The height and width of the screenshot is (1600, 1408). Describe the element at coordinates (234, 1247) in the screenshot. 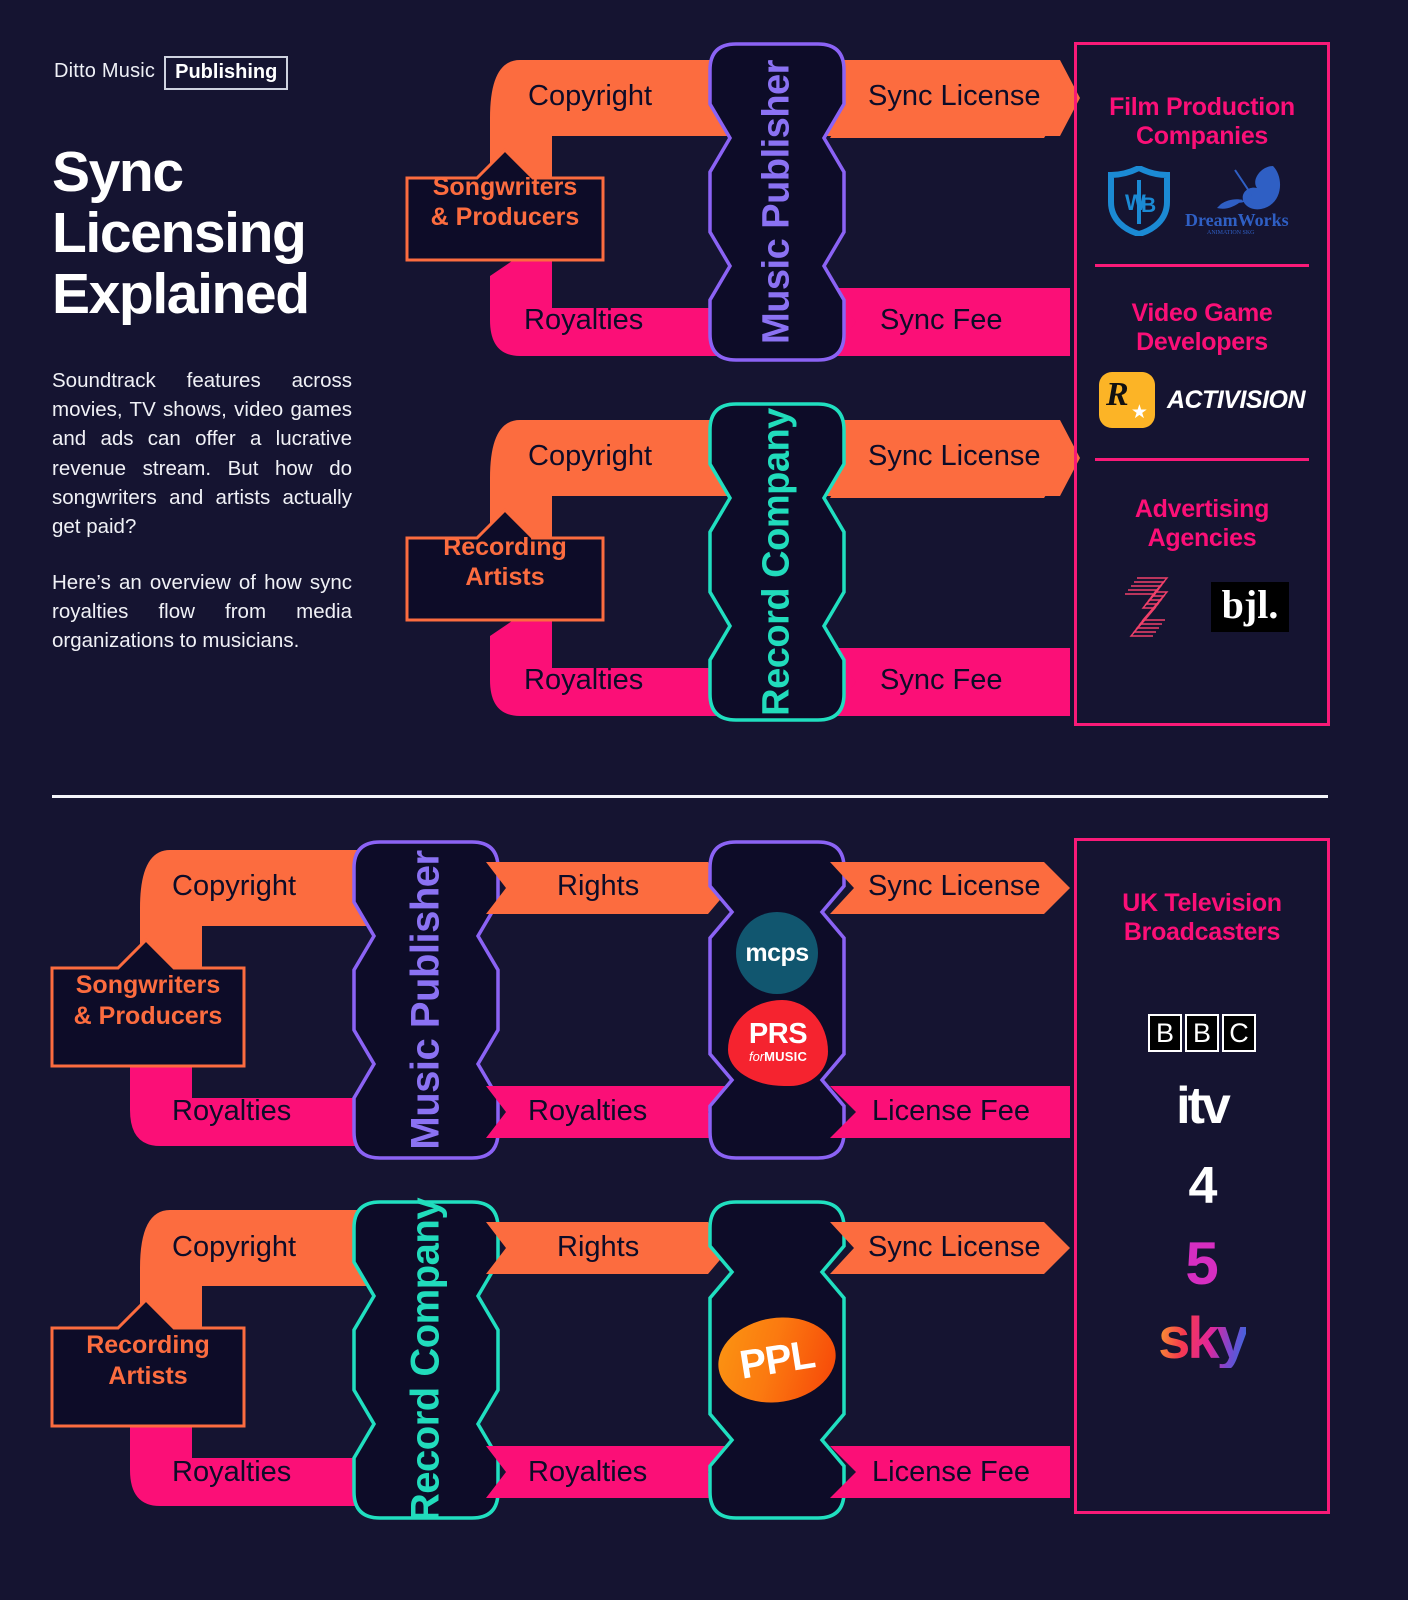

I see `bottom-row-2-in-label: Copyright` at that location.